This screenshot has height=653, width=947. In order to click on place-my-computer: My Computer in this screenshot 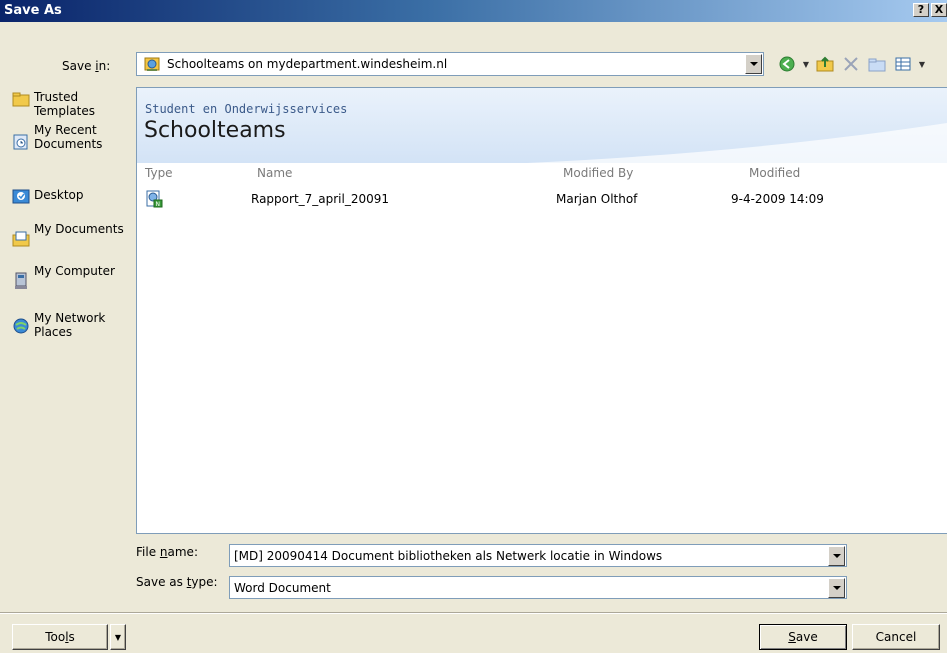, I will do `click(68, 277)`.